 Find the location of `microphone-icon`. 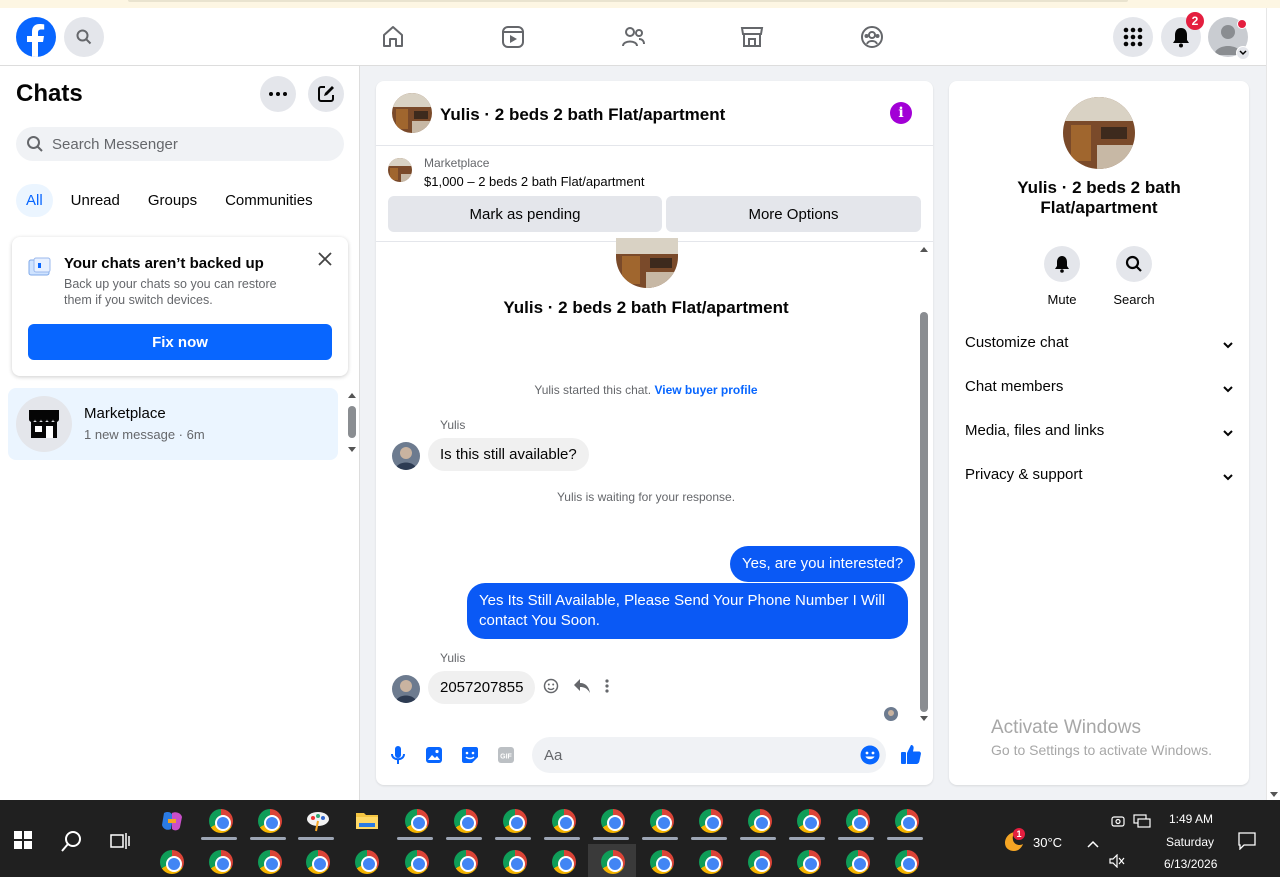

microphone-icon is located at coordinates (398, 755).